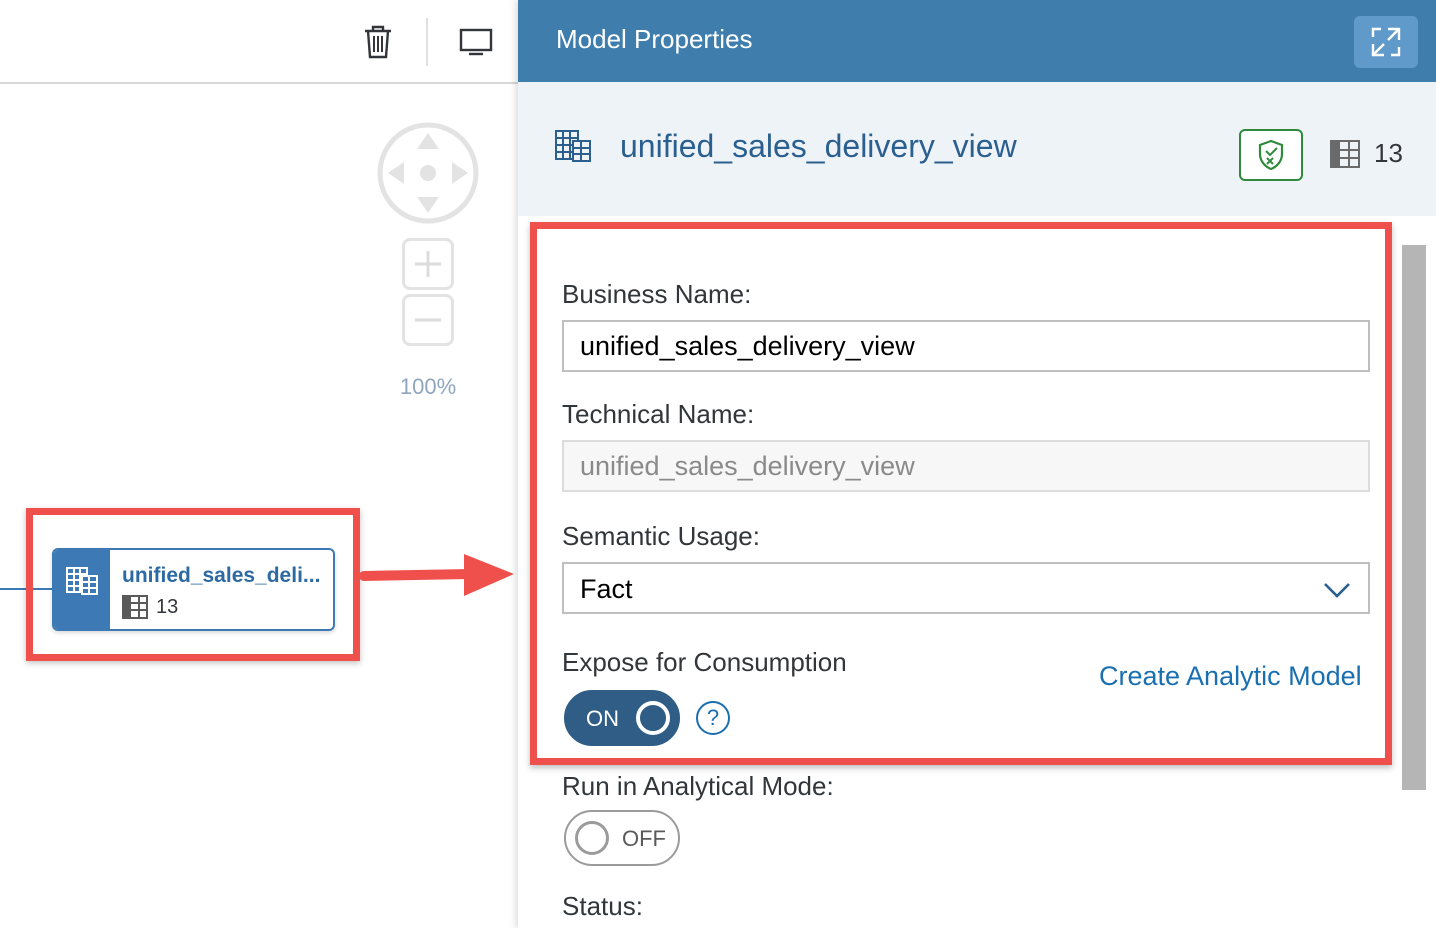  Describe the element at coordinates (1414, 517) in the screenshot. I see `panel-scrollbar` at that location.